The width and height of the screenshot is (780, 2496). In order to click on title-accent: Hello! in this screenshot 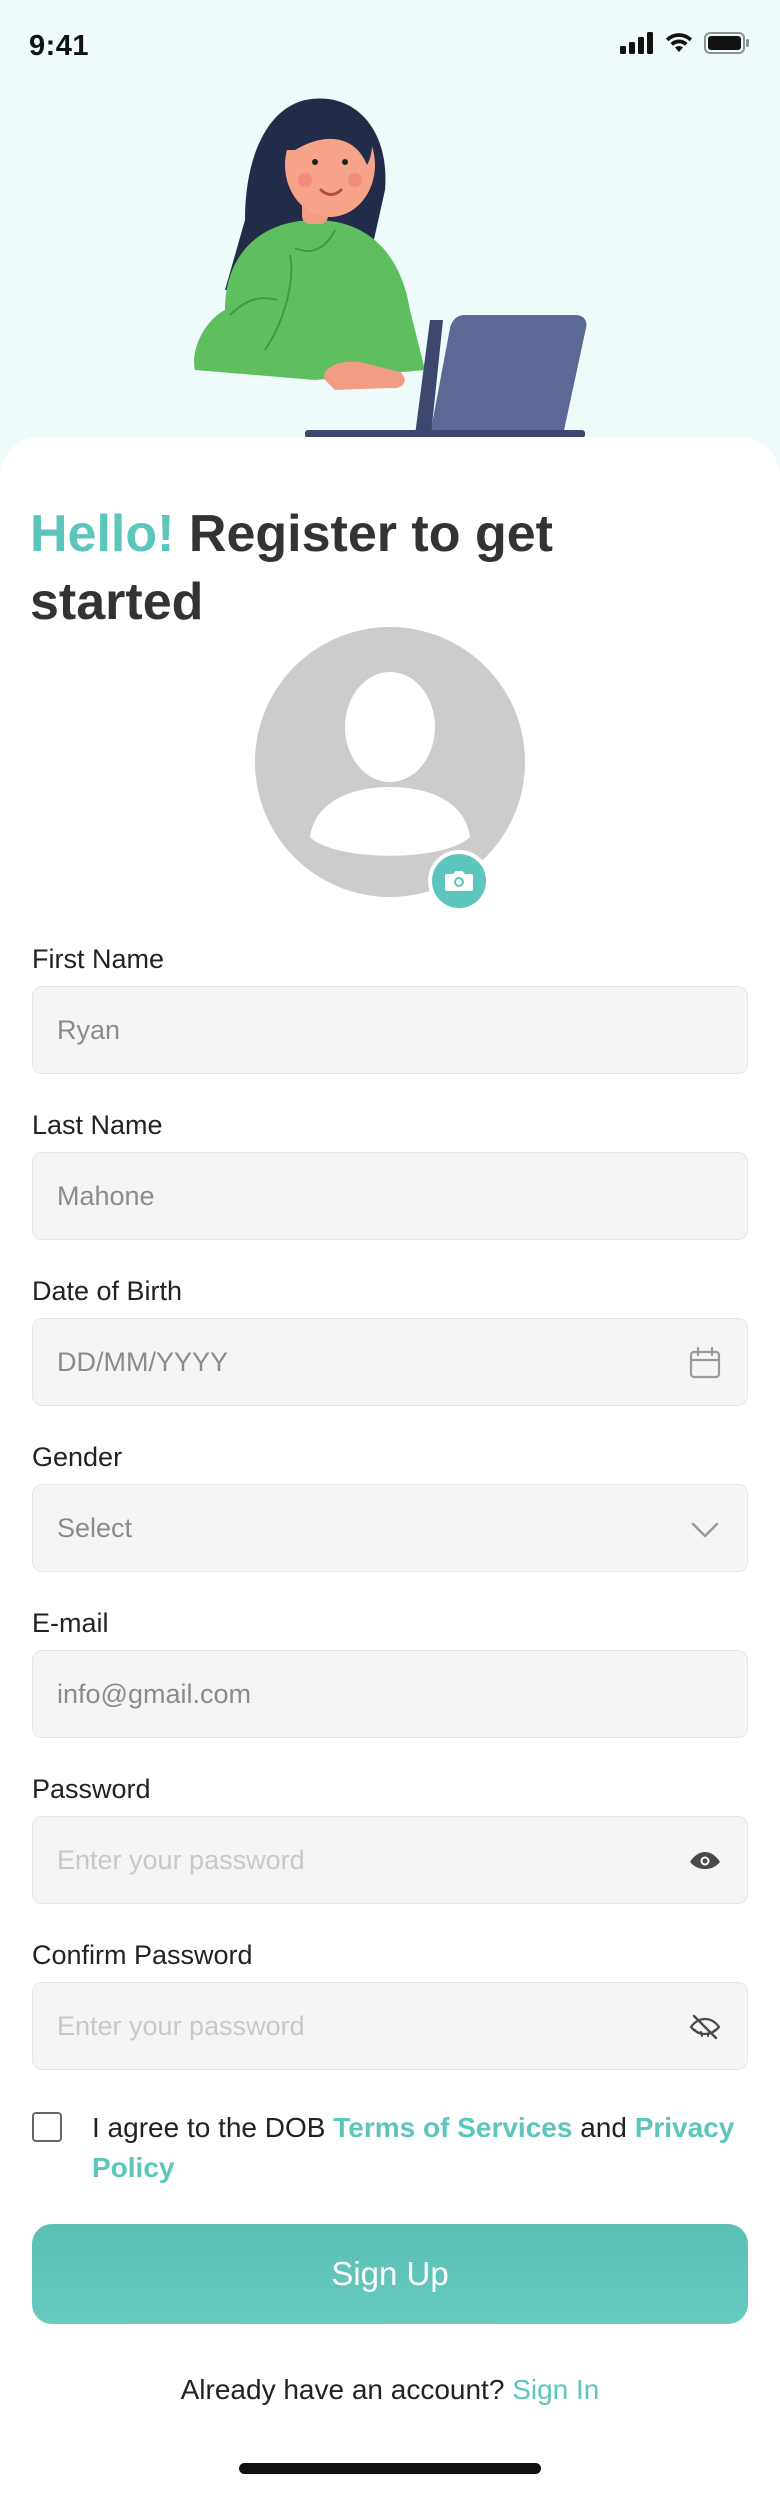, I will do `click(102, 534)`.